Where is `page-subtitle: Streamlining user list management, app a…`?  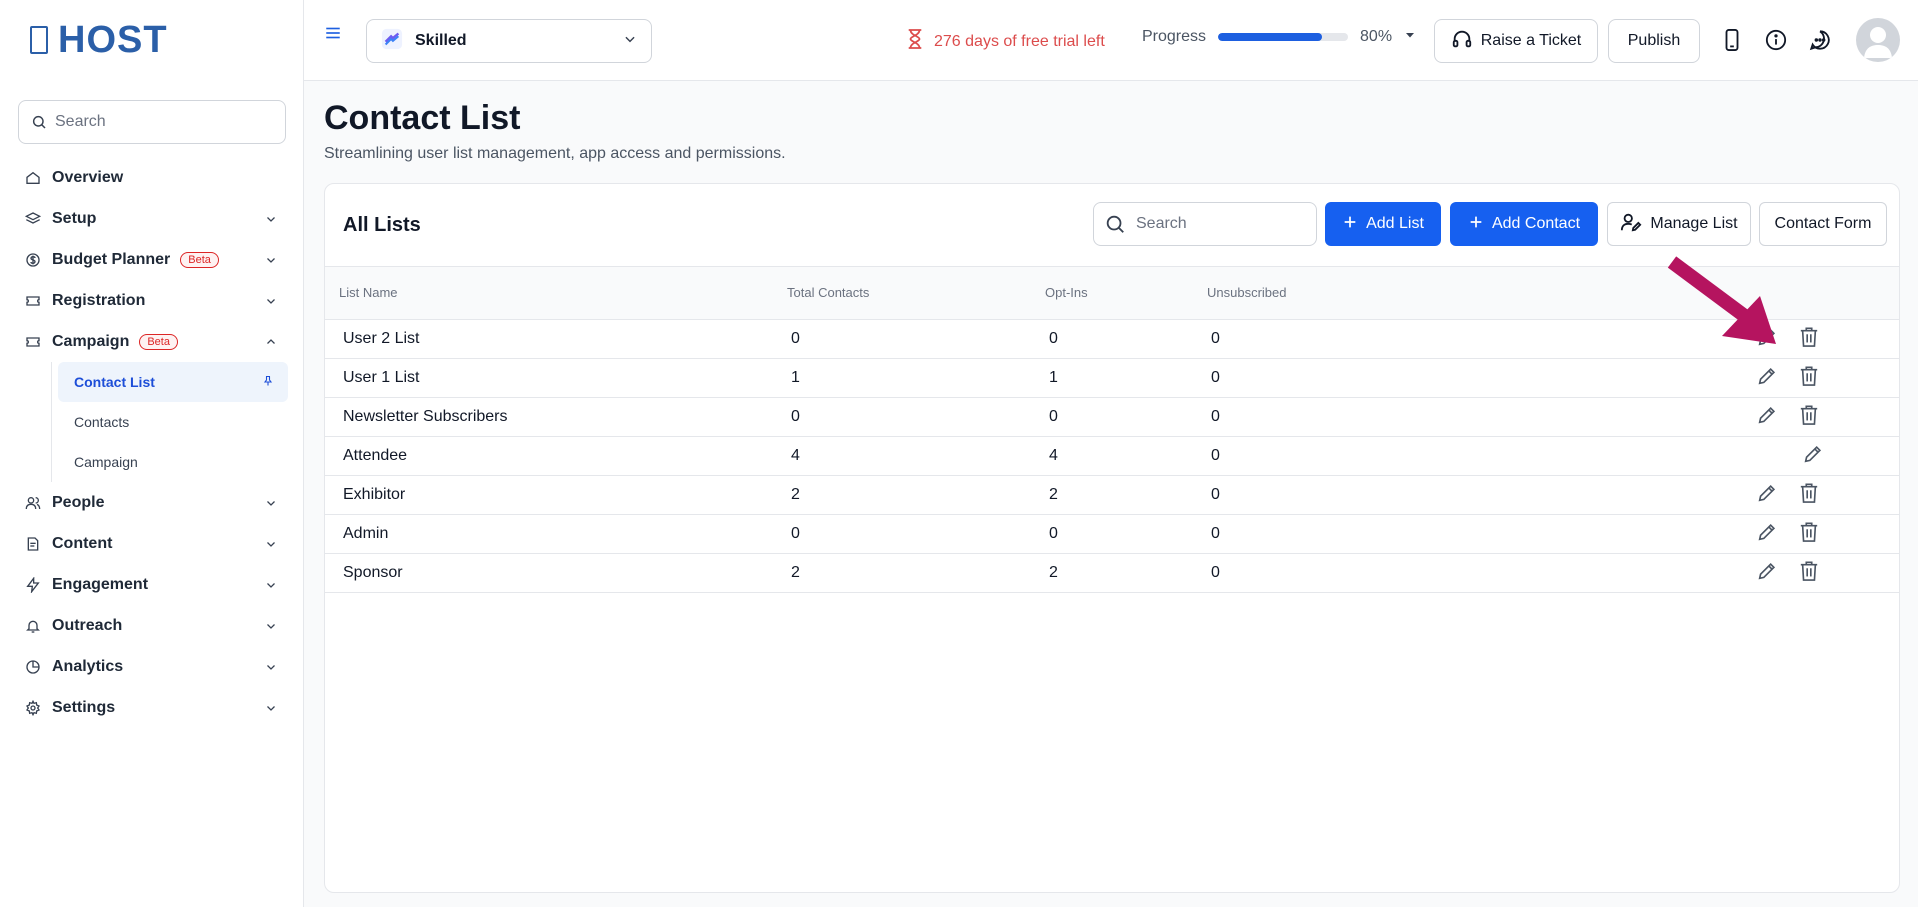
page-subtitle: Streamlining user list management, app a… is located at coordinates (555, 153).